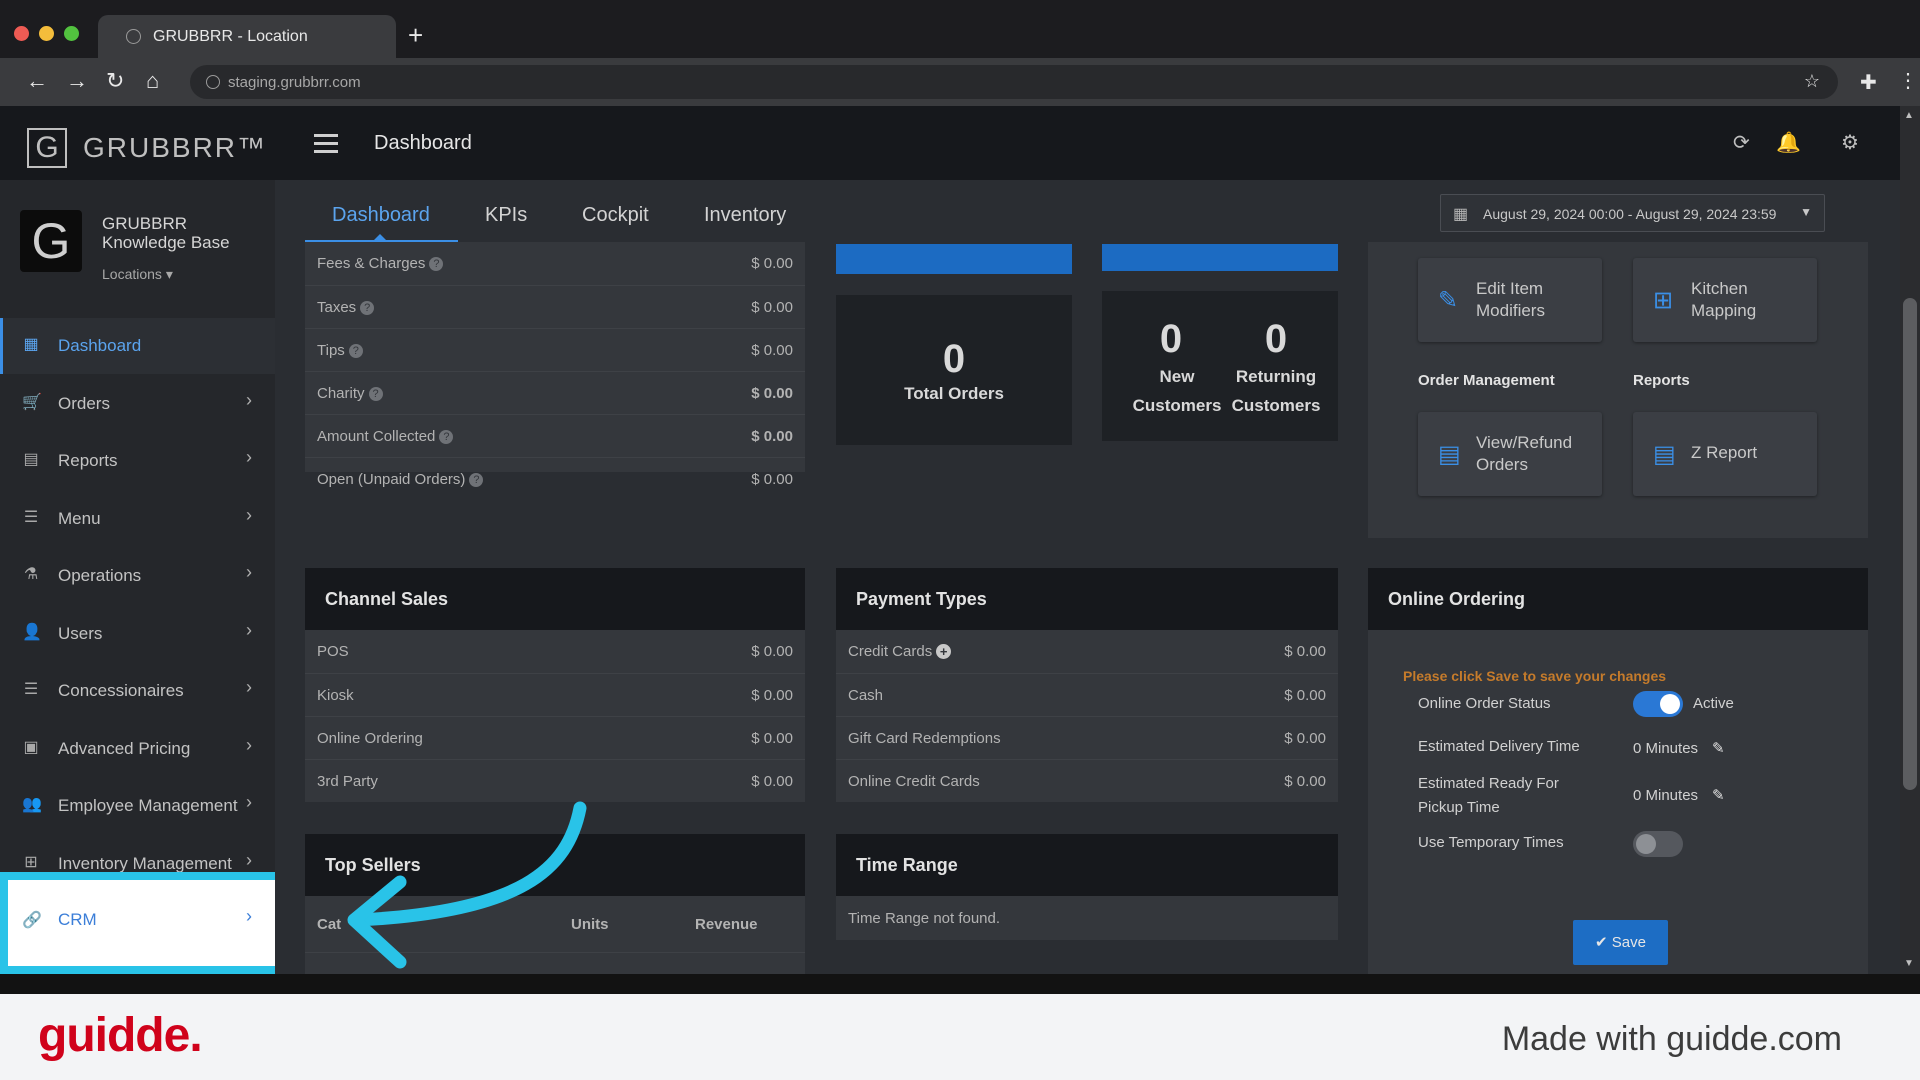 This screenshot has height=1080, width=1920. Describe the element at coordinates (1868, 82) in the screenshot. I see `extensions-icon: ✚` at that location.